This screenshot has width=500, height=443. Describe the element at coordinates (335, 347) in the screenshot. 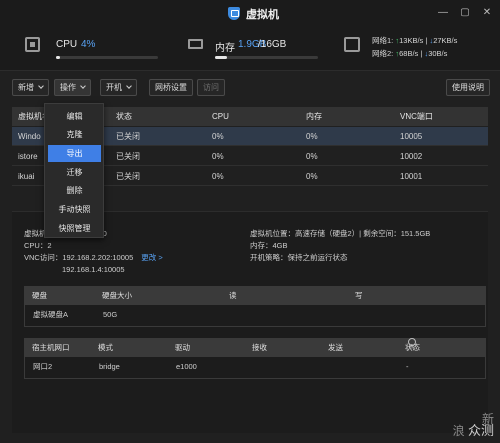

I see `col-tx: 发送` at that location.